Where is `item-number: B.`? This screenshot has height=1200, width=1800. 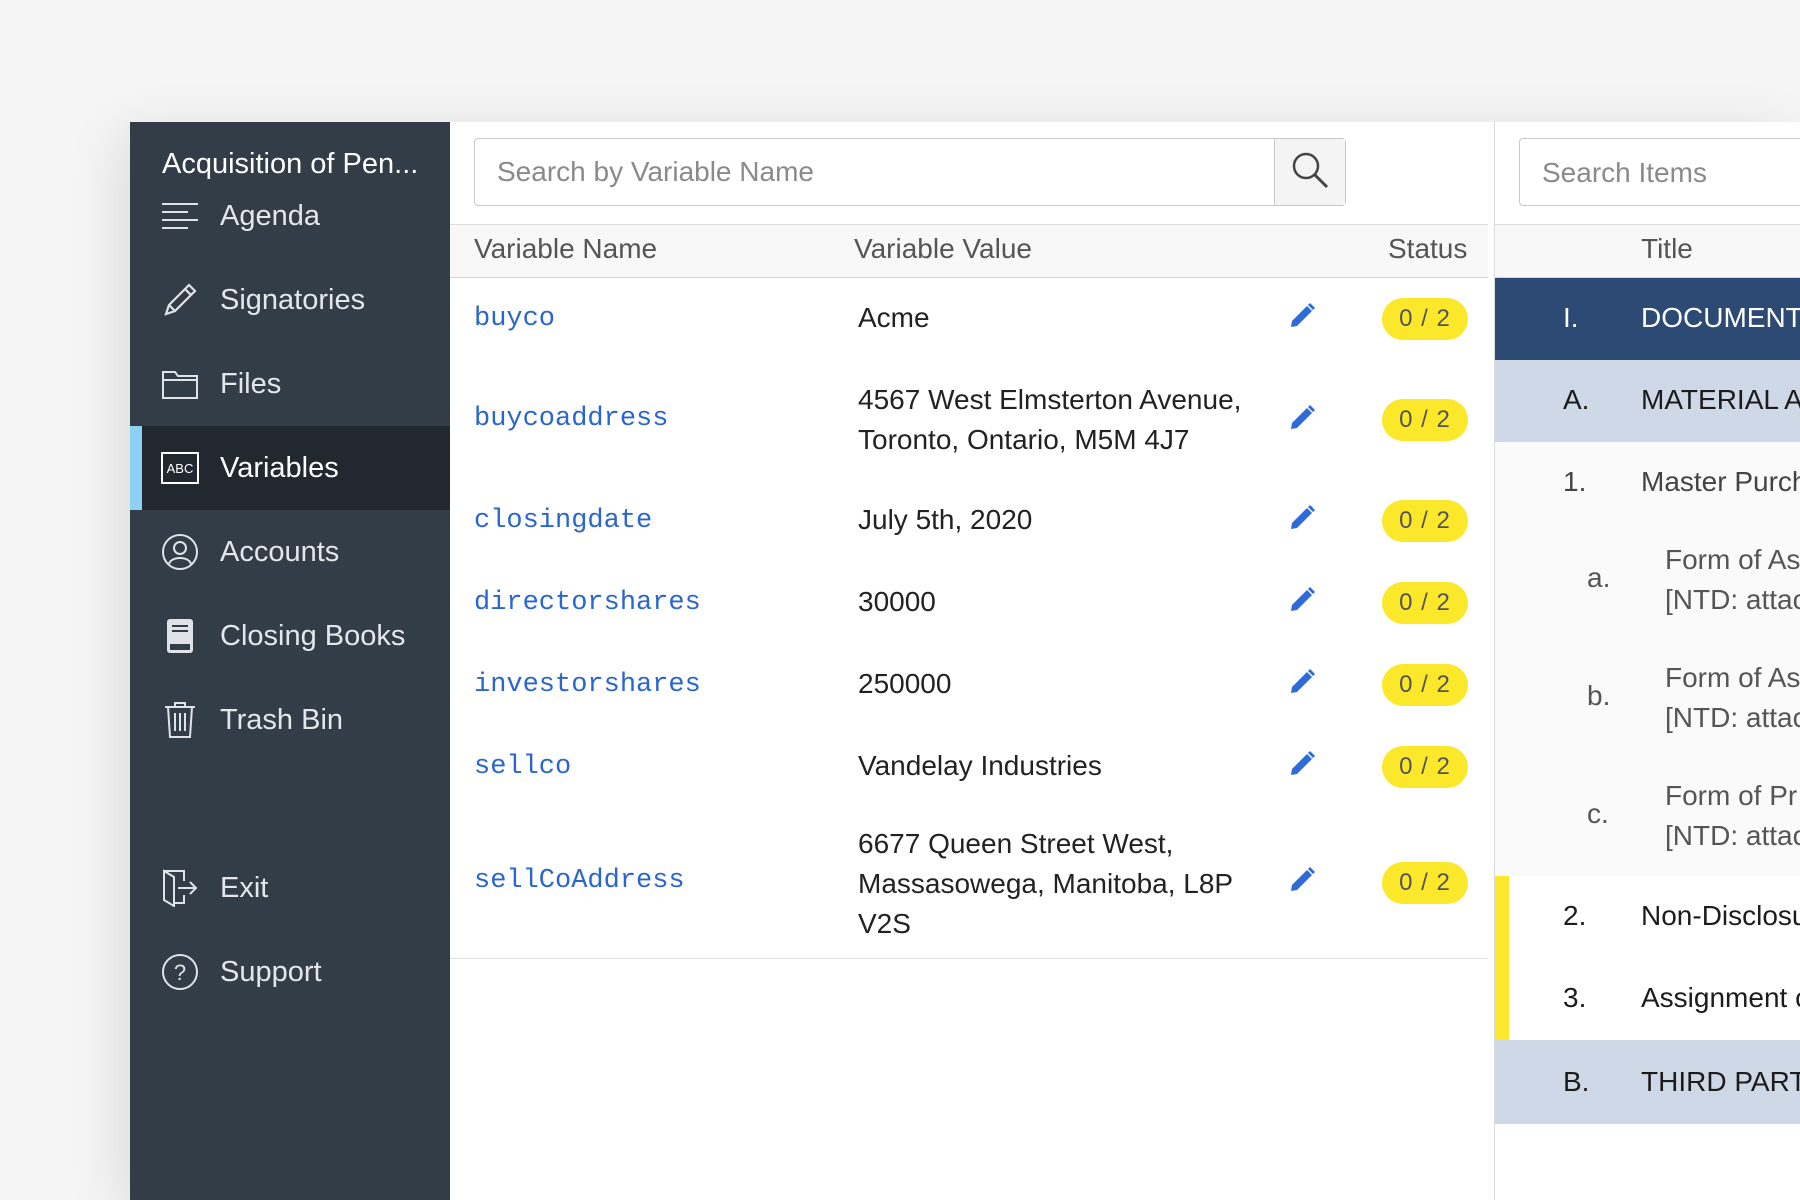
item-number: B. is located at coordinates (1576, 1081).